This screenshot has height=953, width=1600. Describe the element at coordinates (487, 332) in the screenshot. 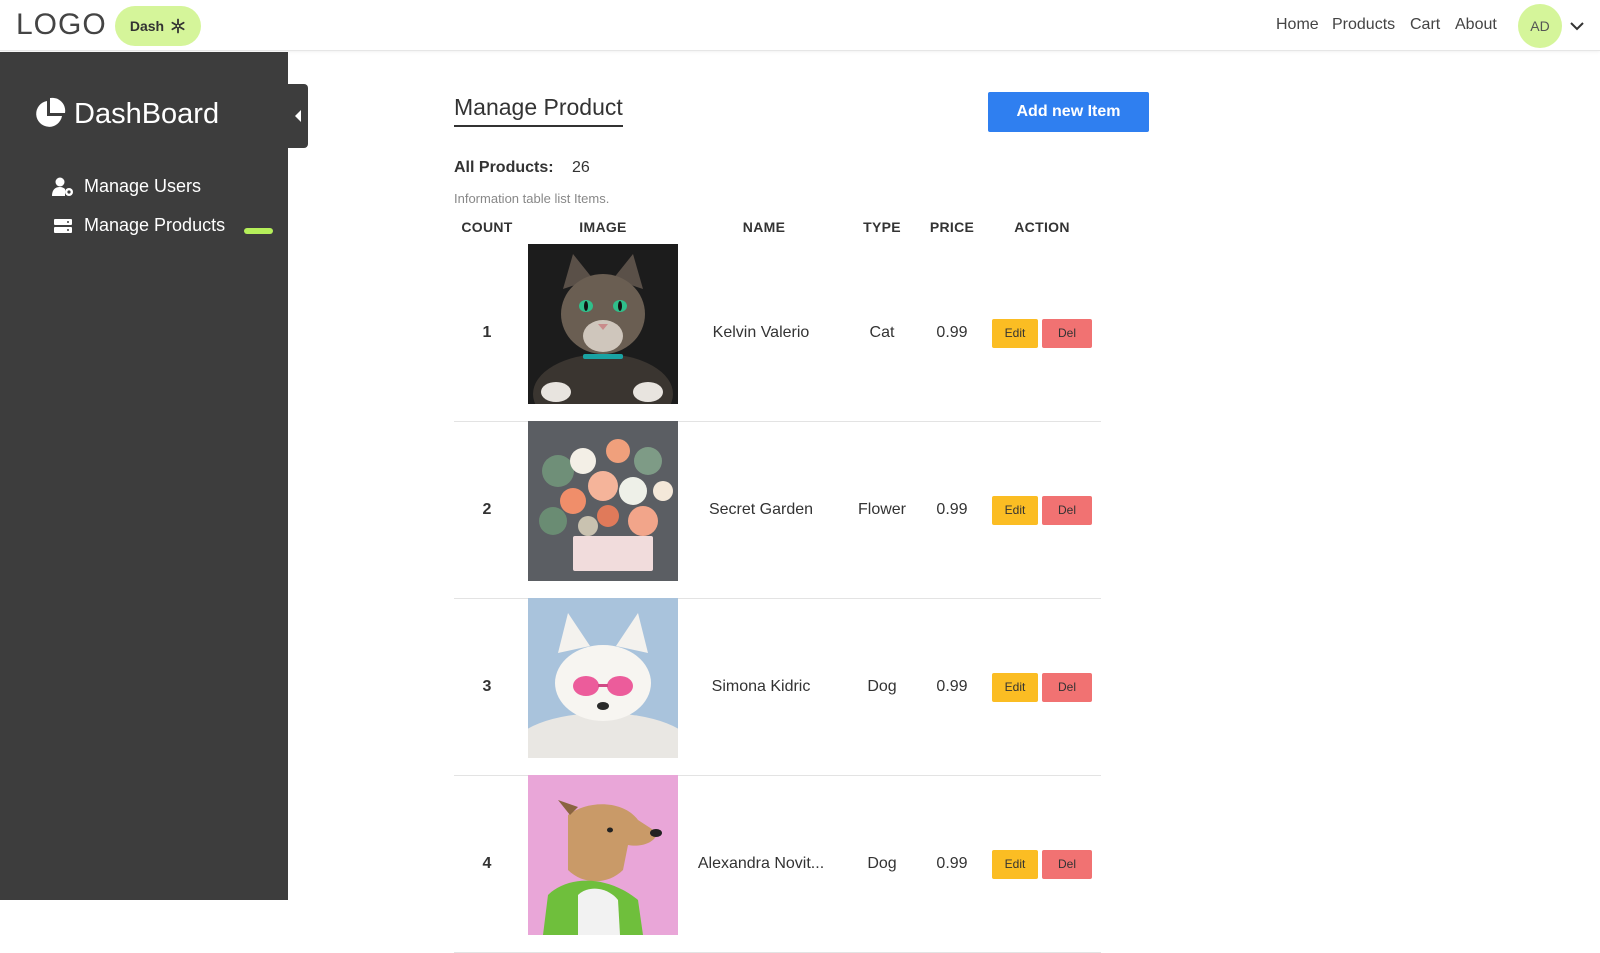

I see `row-count: 1` at that location.